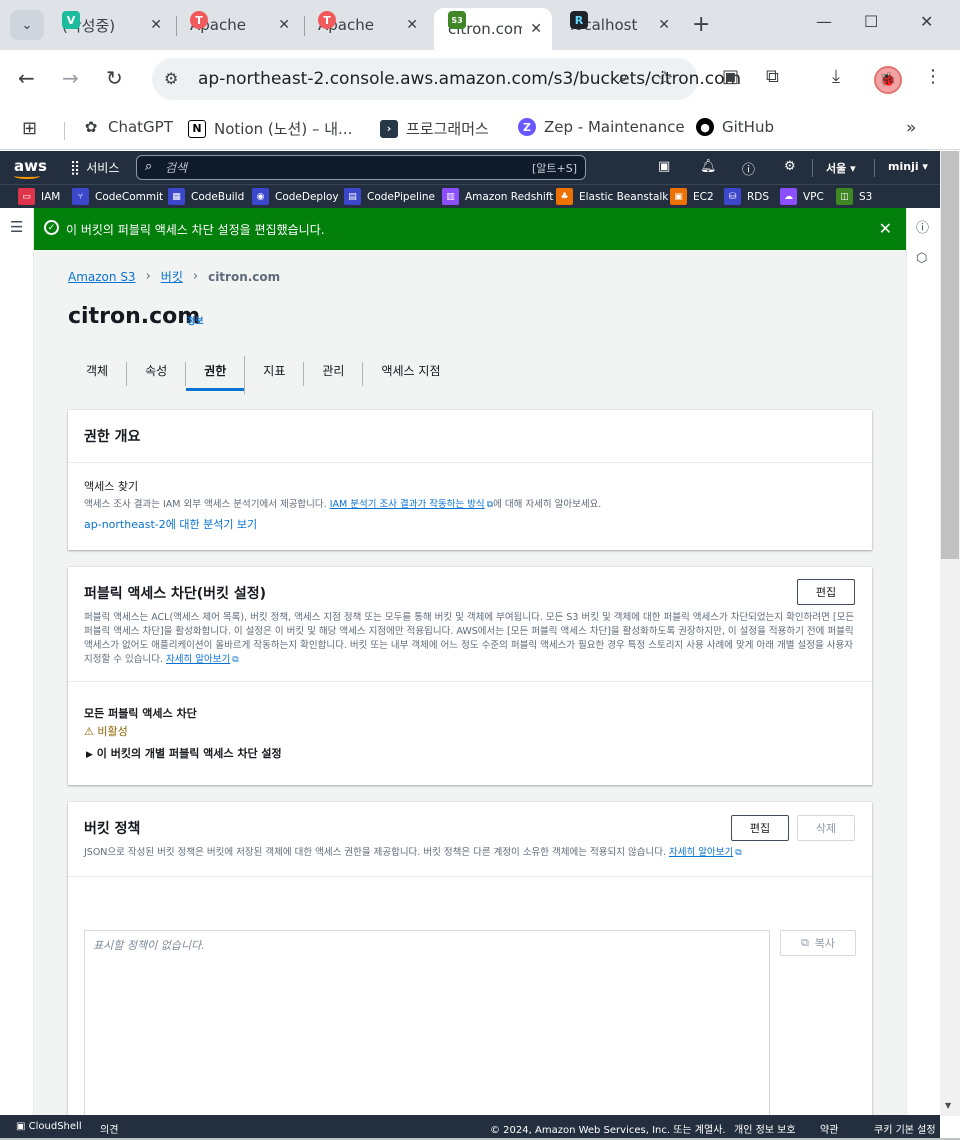 The width and height of the screenshot is (960, 1140). I want to click on edit-public-access-button: 편집, so click(826, 592).